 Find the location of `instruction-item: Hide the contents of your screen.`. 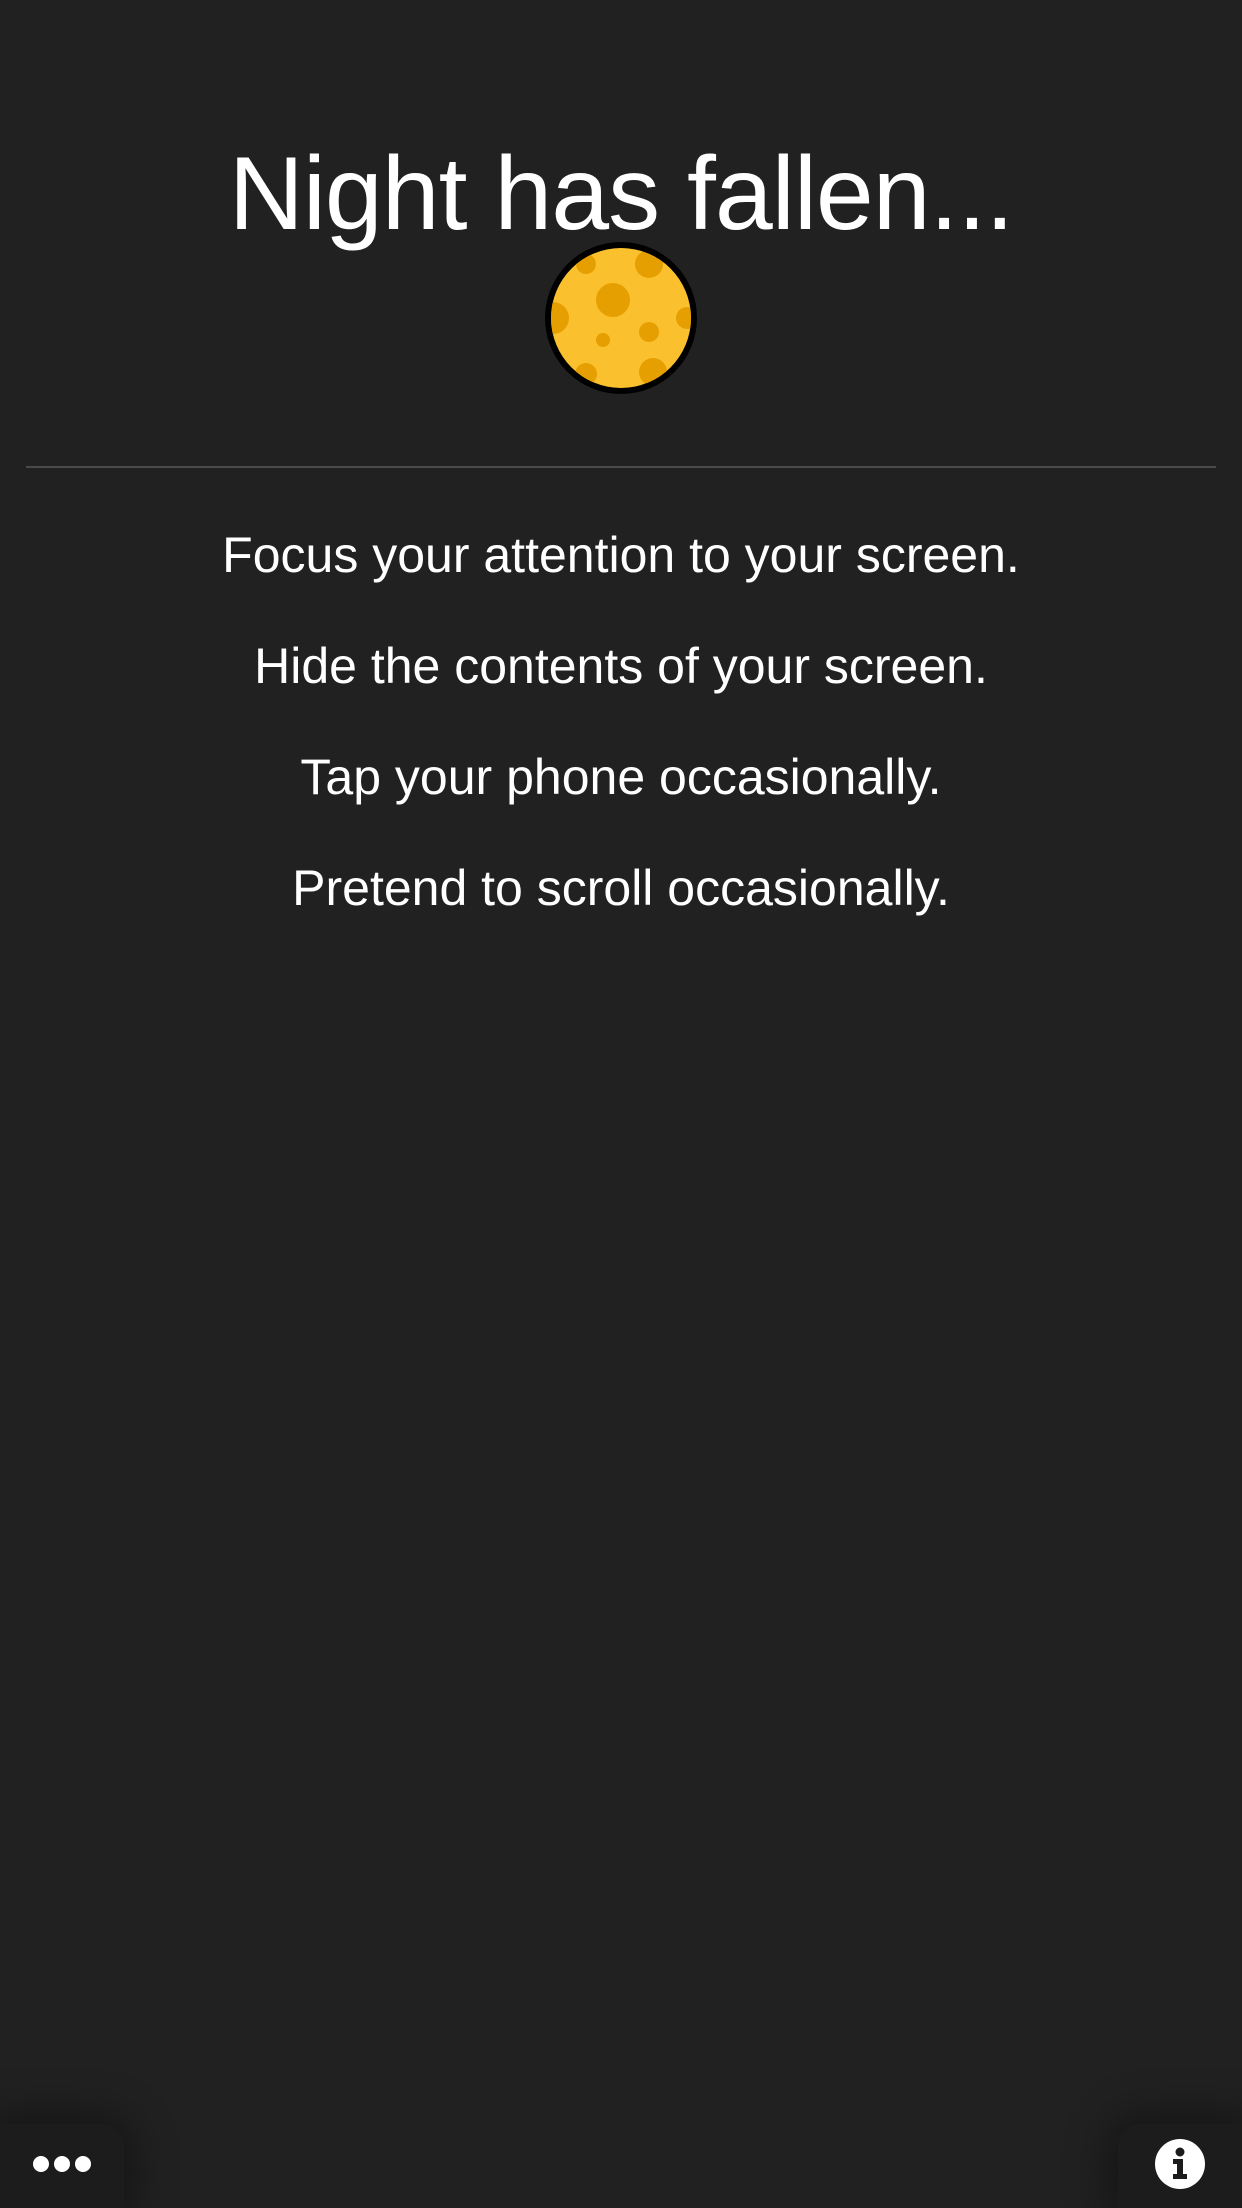

instruction-item: Hide the contents of your screen. is located at coordinates (621, 666).